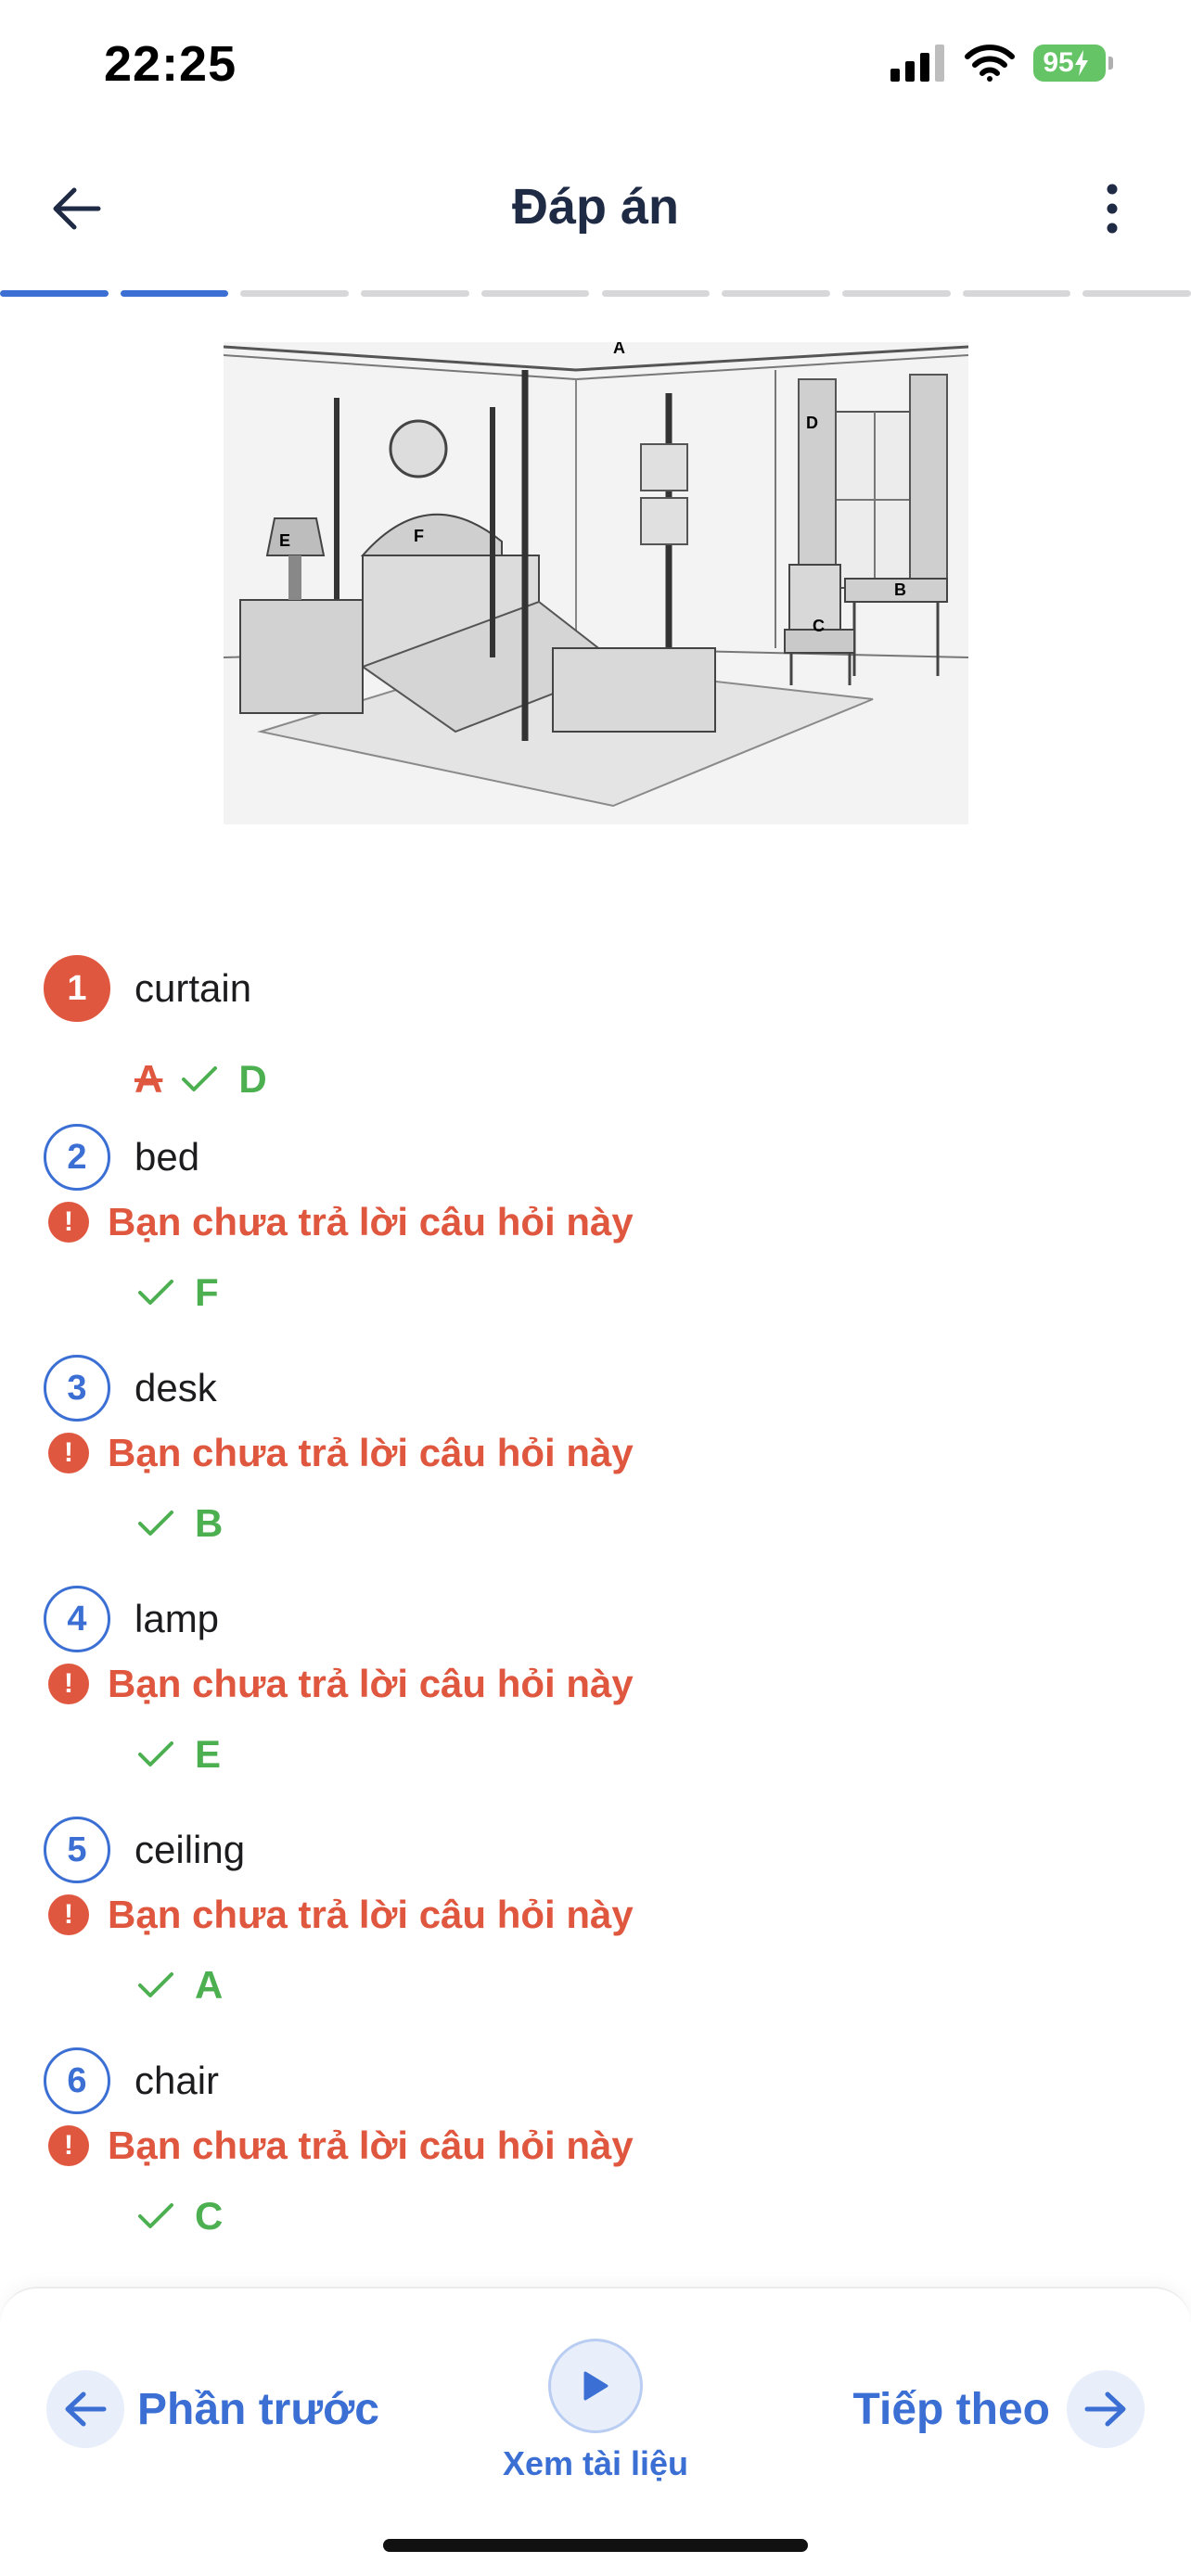 This screenshot has height=2576, width=1191. Describe the element at coordinates (77, 1619) in the screenshot. I see `question-number-badge: 4` at that location.